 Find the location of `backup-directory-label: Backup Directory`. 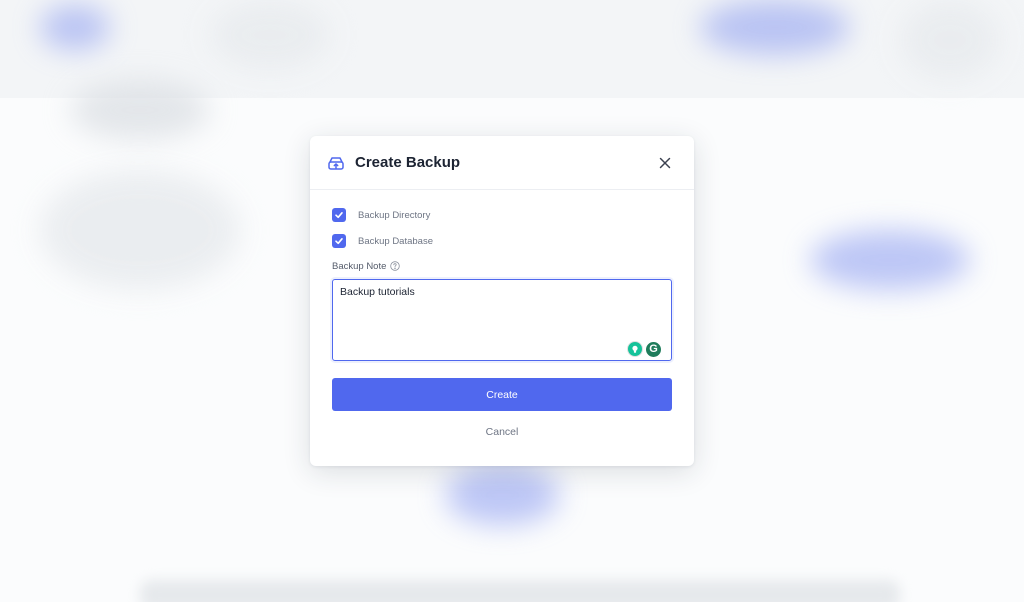

backup-directory-label: Backup Directory is located at coordinates (394, 215).